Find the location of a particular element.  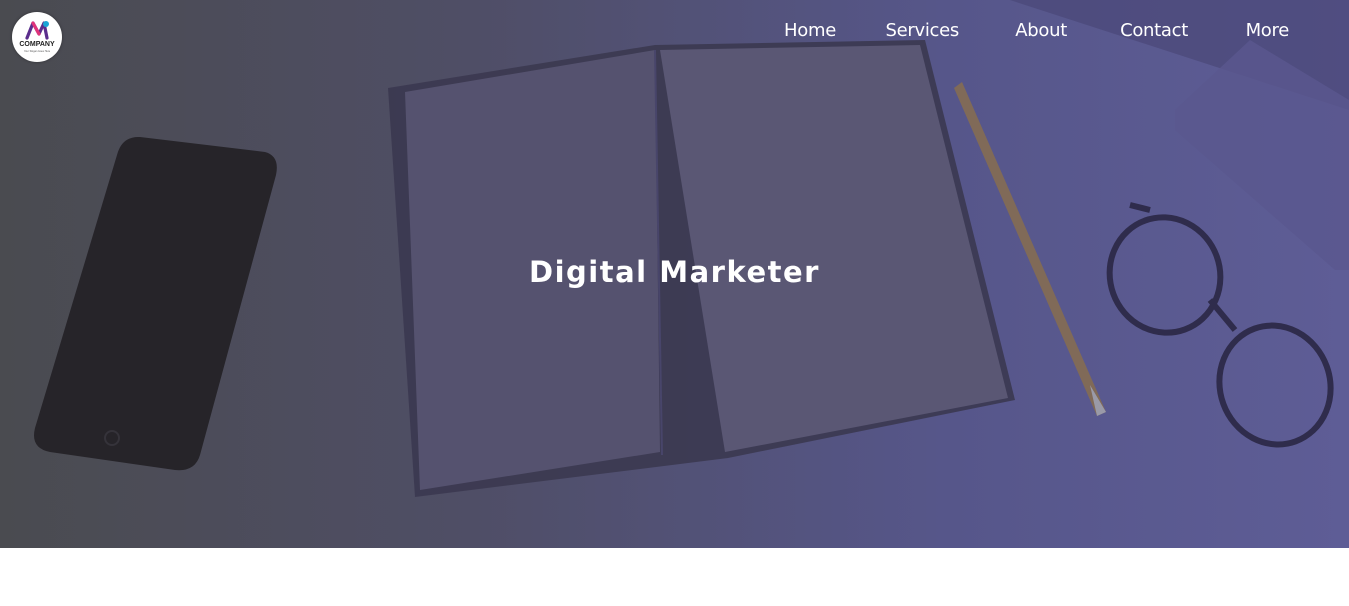

logo-mark-icon is located at coordinates (37, 30).